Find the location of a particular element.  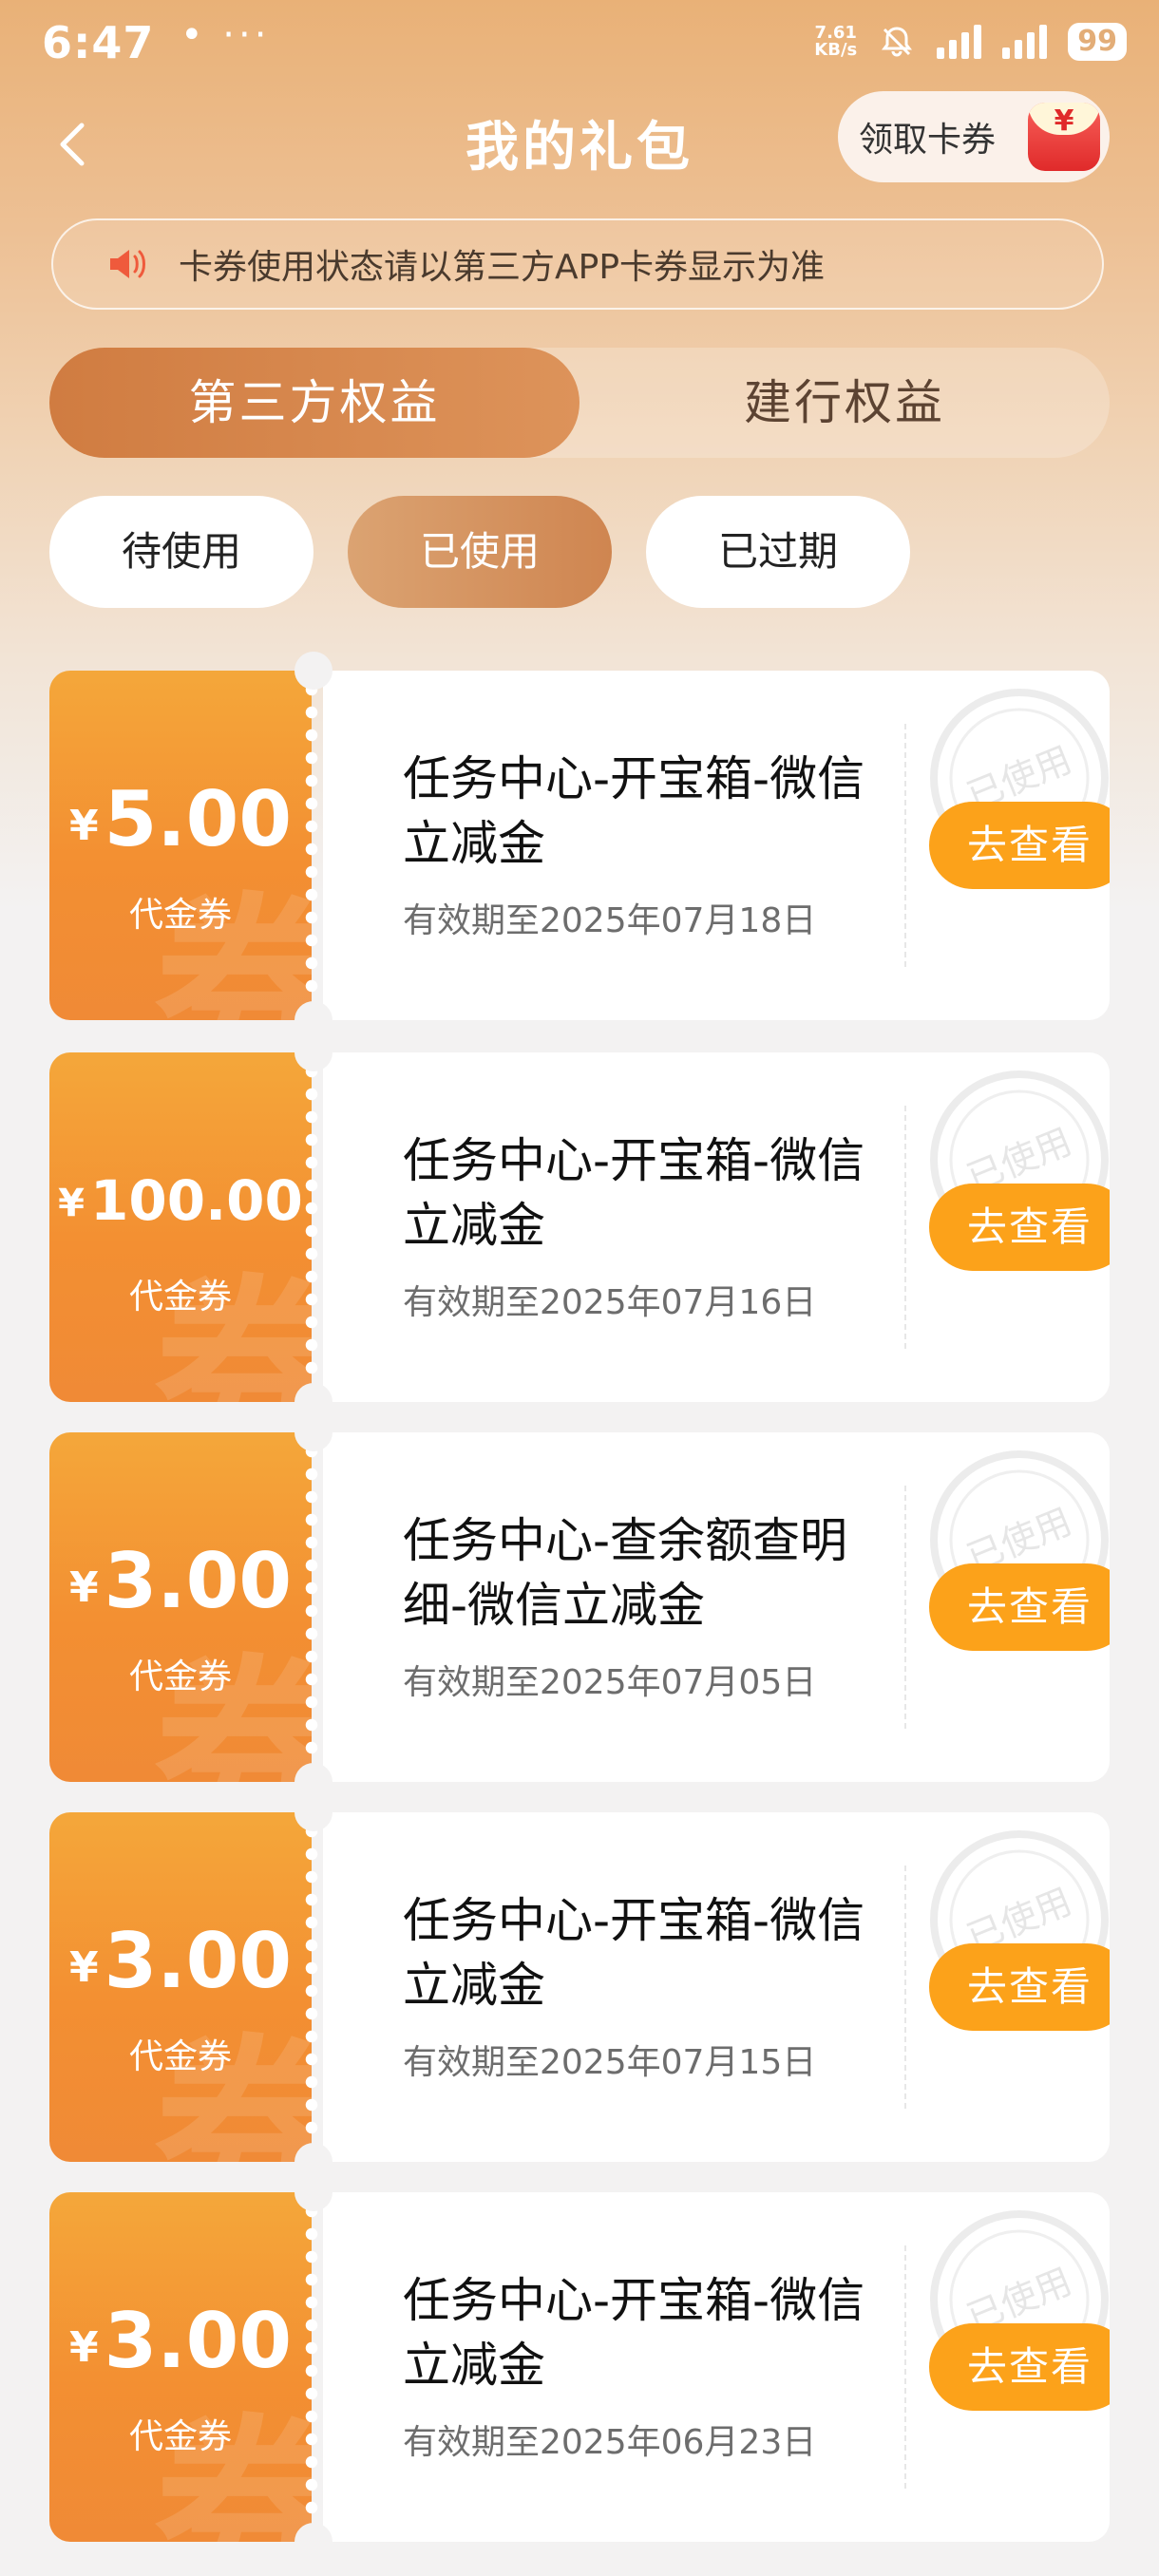

coupon-amount-value: 5.00 is located at coordinates (198, 819).